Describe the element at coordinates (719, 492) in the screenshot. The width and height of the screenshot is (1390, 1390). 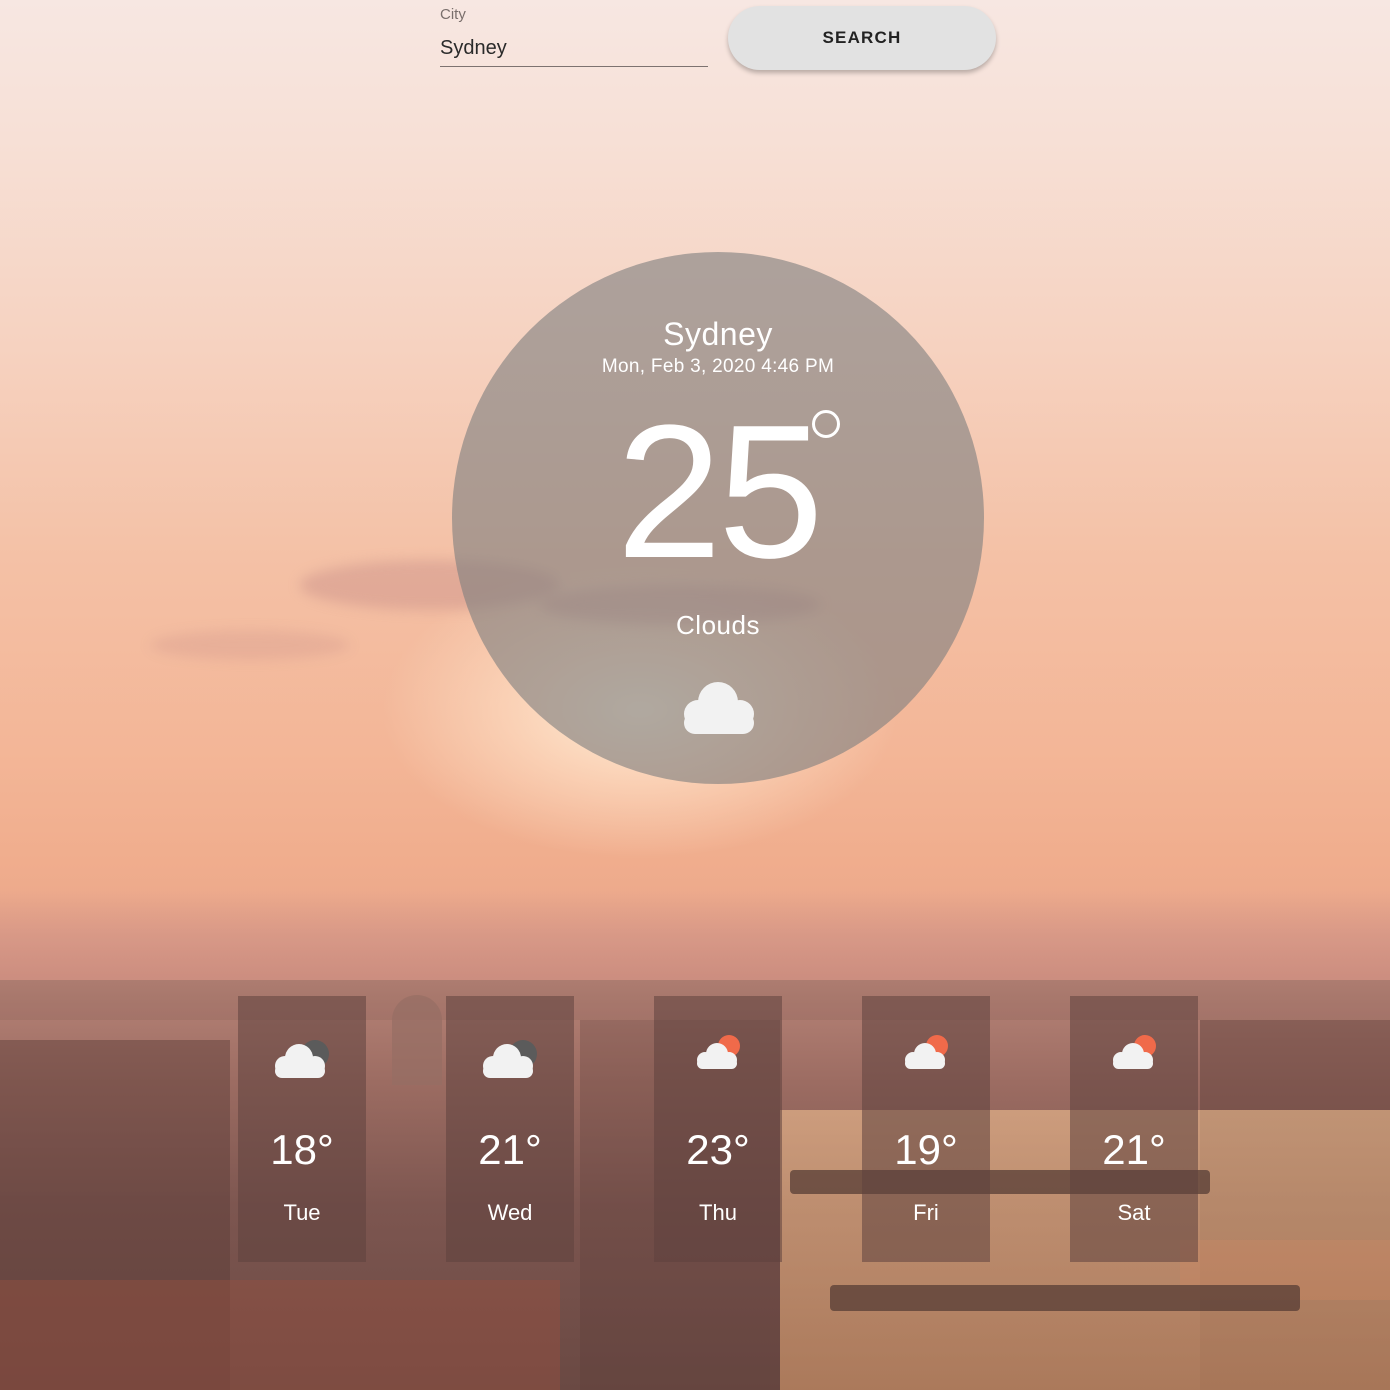
I see `current-temperature: 25` at that location.